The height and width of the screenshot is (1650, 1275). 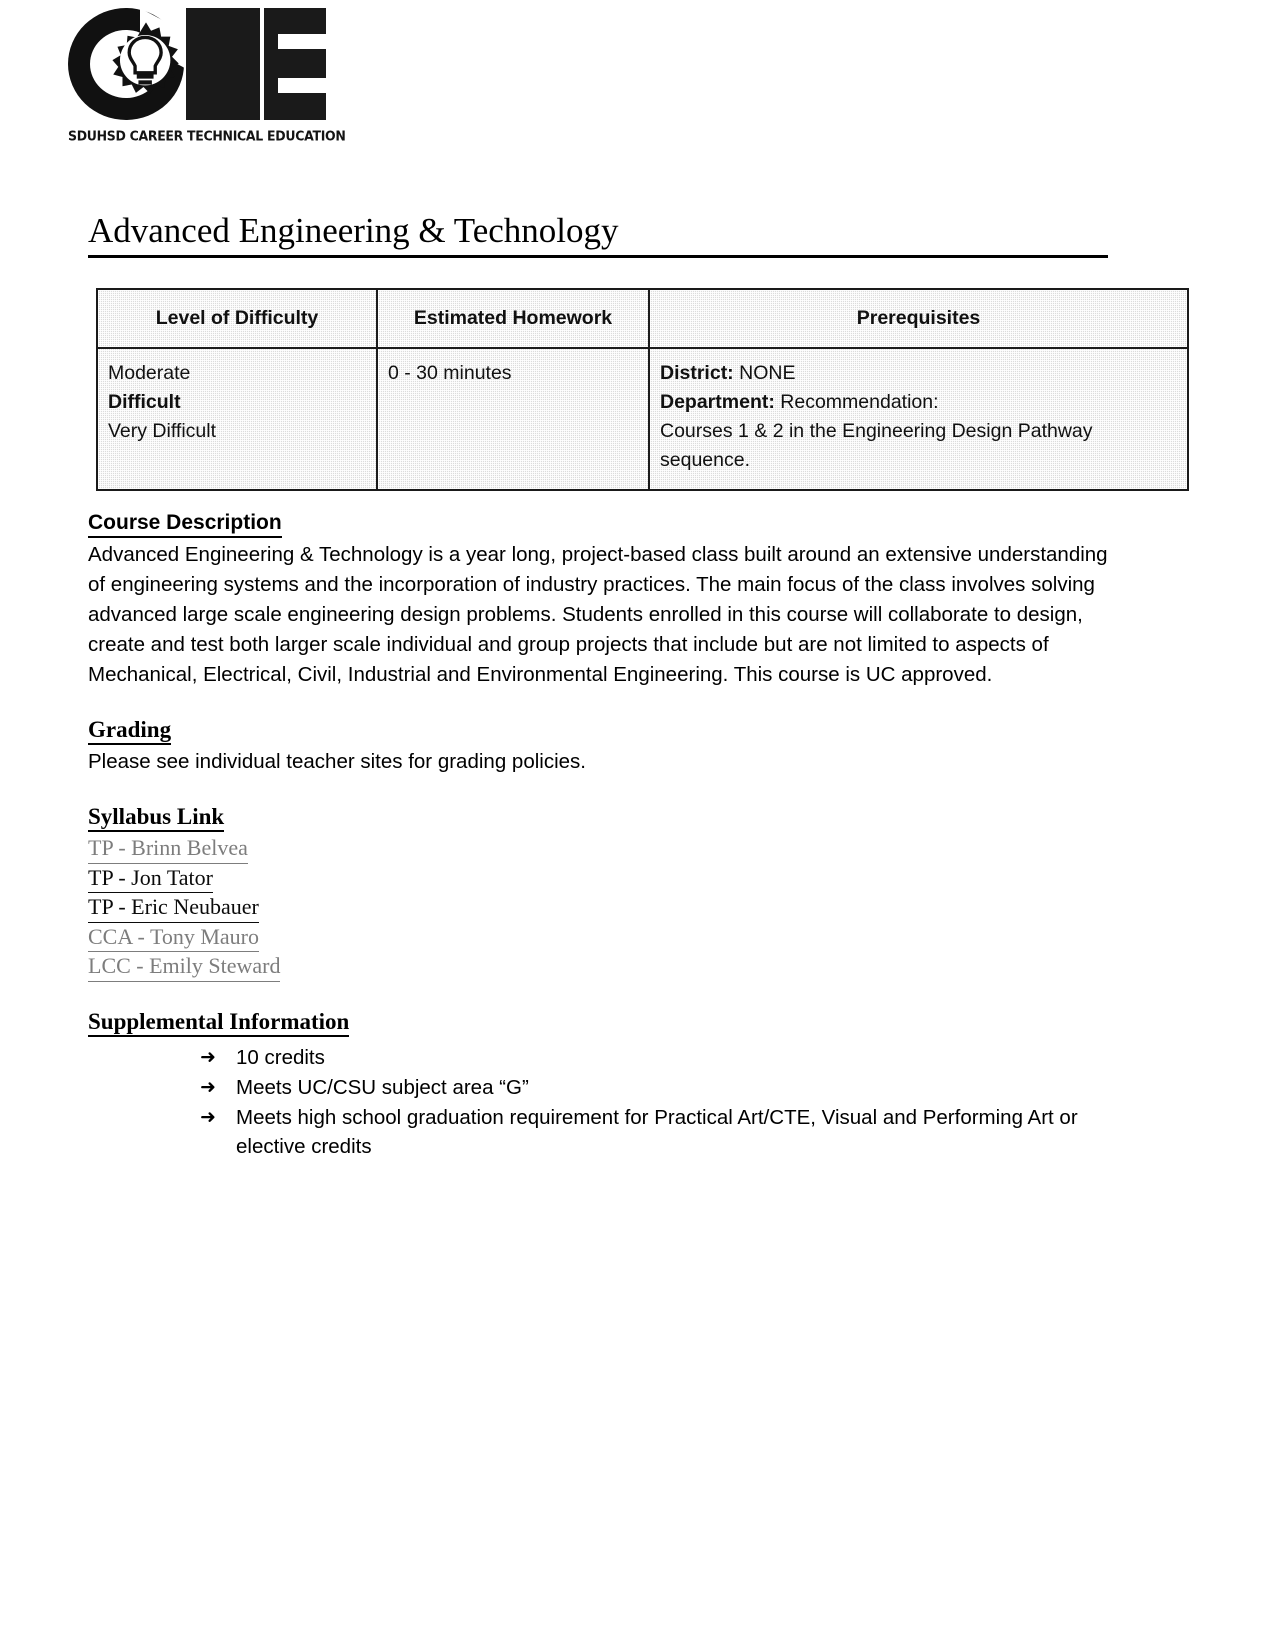 I want to click on supplemental-information-heading: Supplemental Information, so click(x=219, y=1022).